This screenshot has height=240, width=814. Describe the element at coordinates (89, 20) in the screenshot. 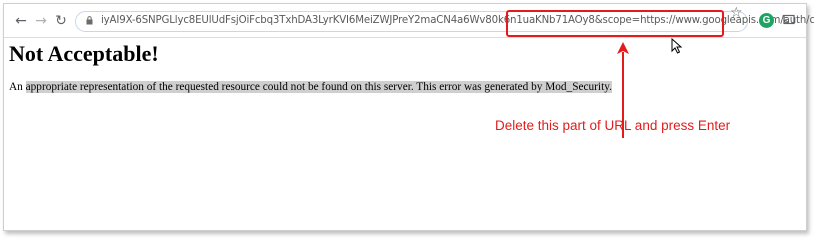

I see `lock-icon` at that location.